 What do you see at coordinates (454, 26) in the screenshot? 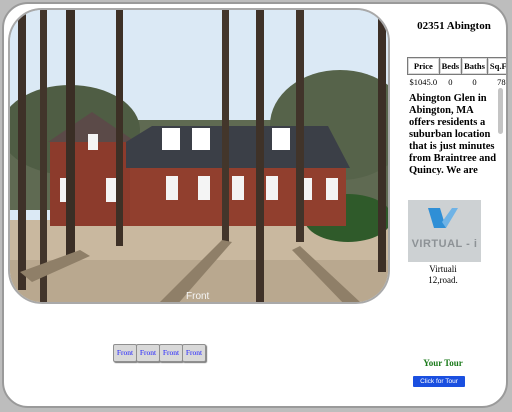
I see `listing-title: 02351 Abington` at bounding box center [454, 26].